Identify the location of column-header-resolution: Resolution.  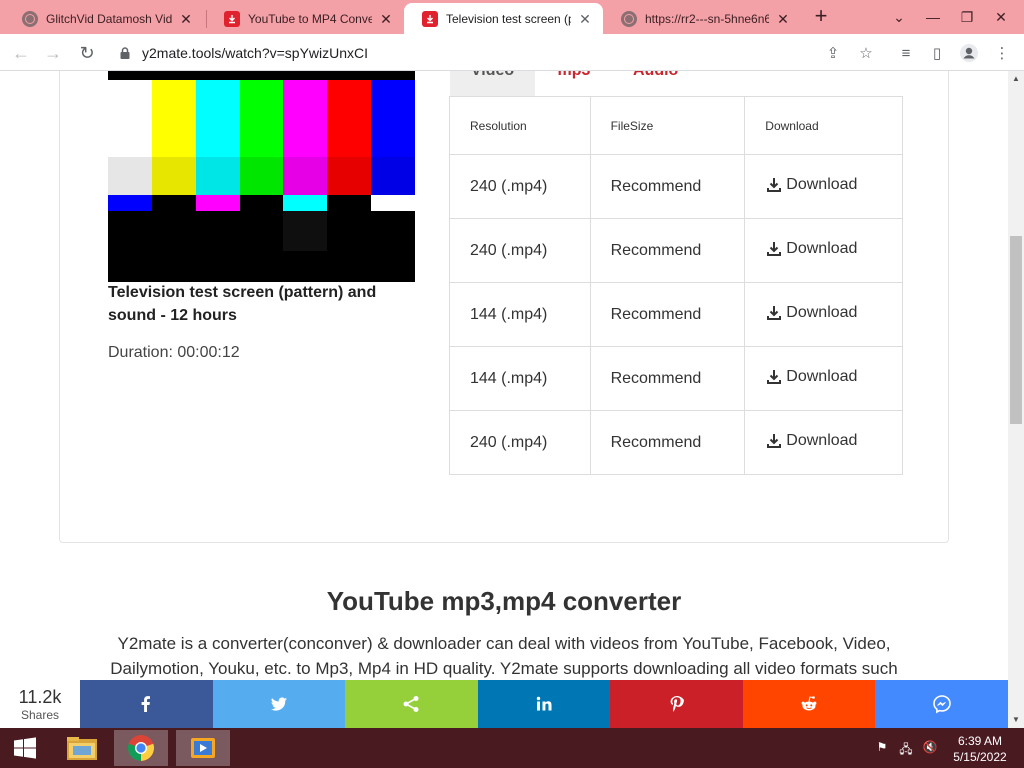
(520, 125).